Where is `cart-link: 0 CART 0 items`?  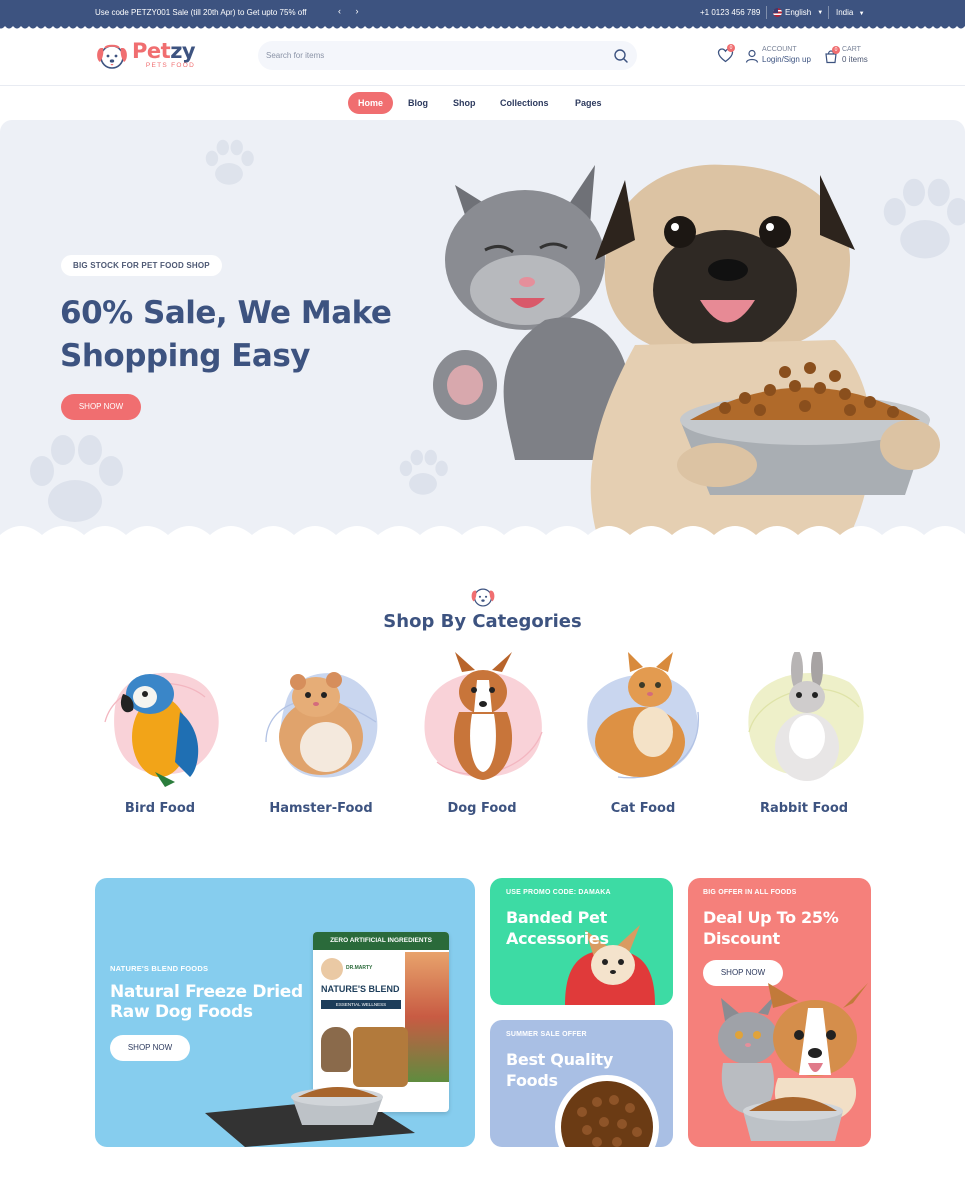 cart-link: 0 CART 0 items is located at coordinates (845, 57).